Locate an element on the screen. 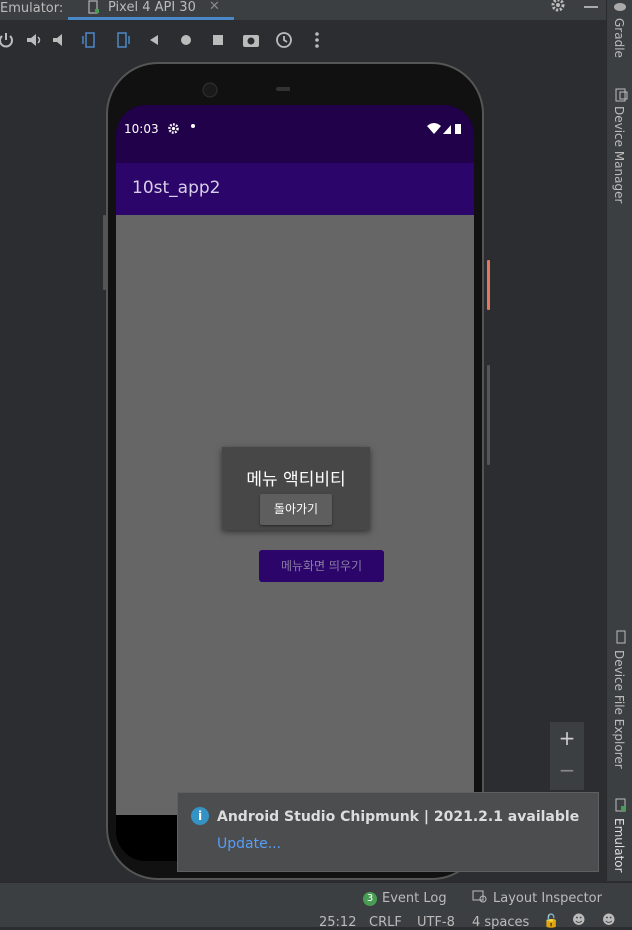  layout-inspector-icon is located at coordinates (479, 896).